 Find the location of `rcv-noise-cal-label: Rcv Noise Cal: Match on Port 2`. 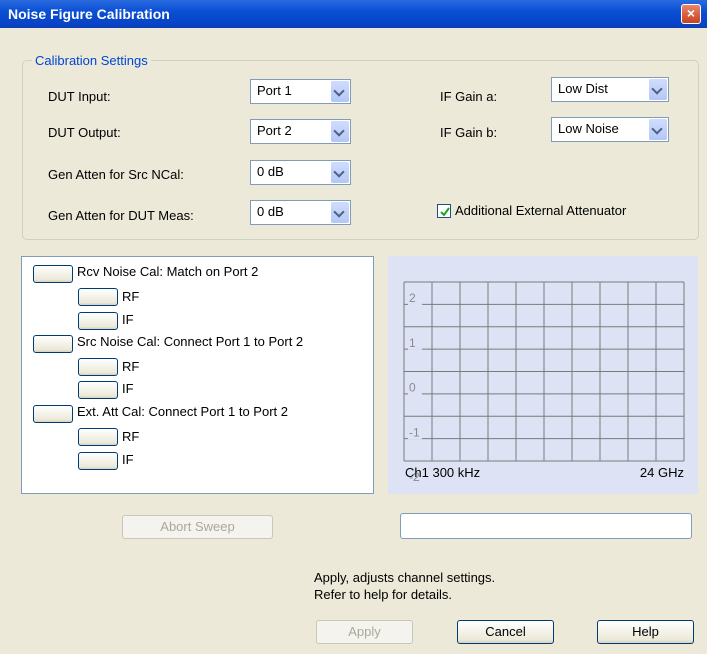

rcv-noise-cal-label: Rcv Noise Cal: Match on Port 2 is located at coordinates (168, 271).